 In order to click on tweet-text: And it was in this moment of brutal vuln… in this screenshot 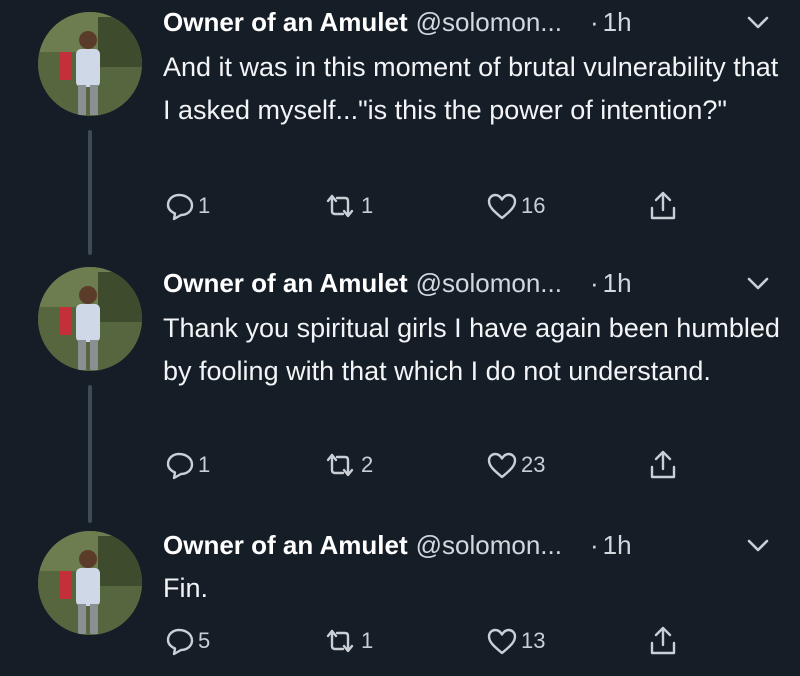, I will do `click(471, 88)`.